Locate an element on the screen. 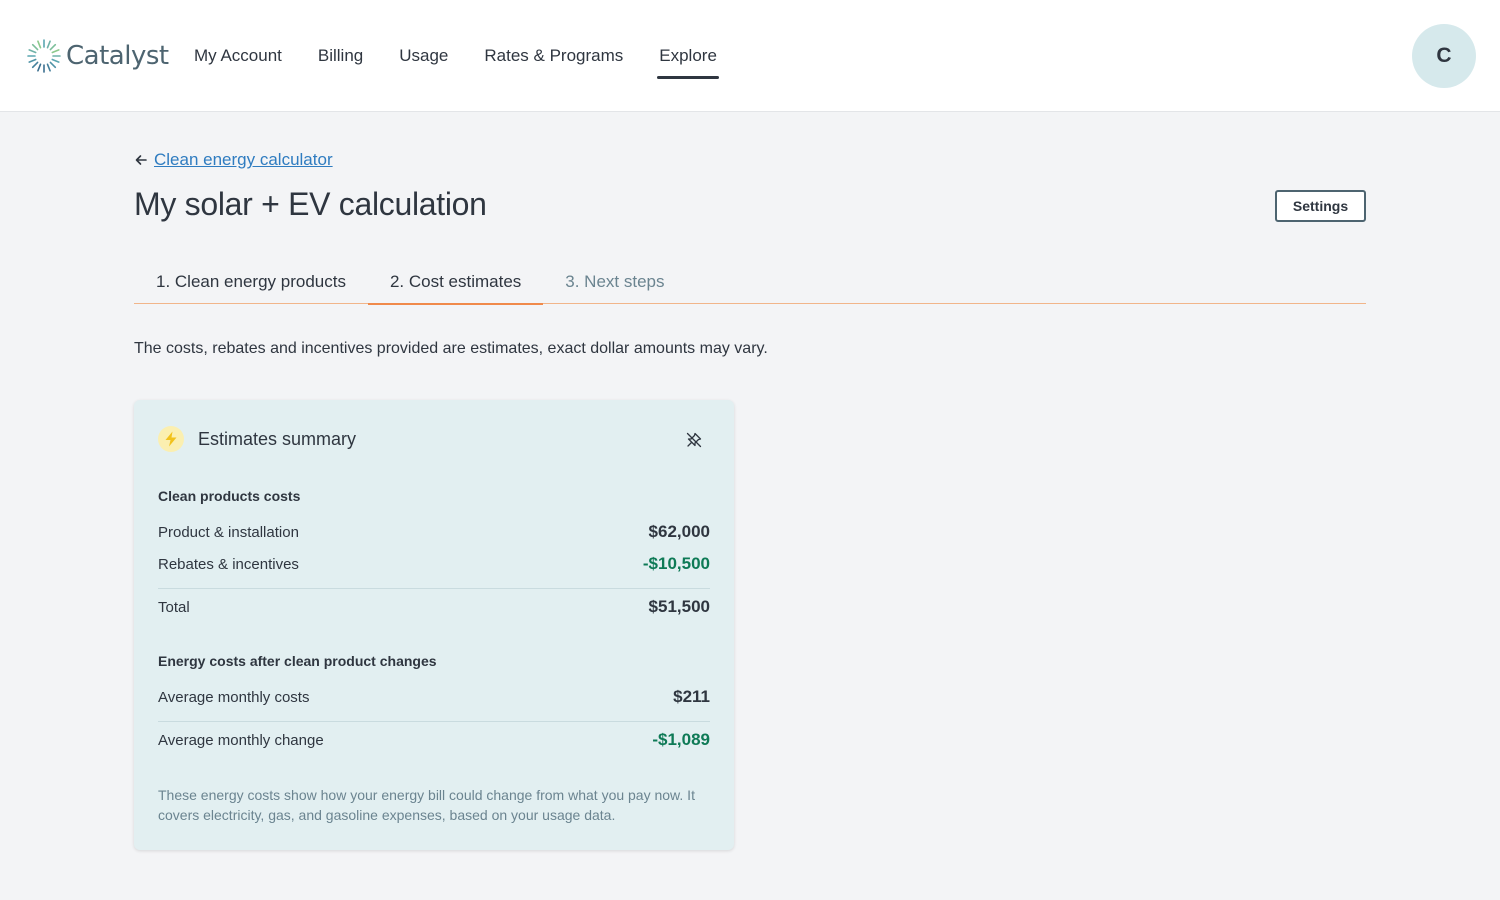 The image size is (1500, 900). lightning-bolt-icon is located at coordinates (171, 439).